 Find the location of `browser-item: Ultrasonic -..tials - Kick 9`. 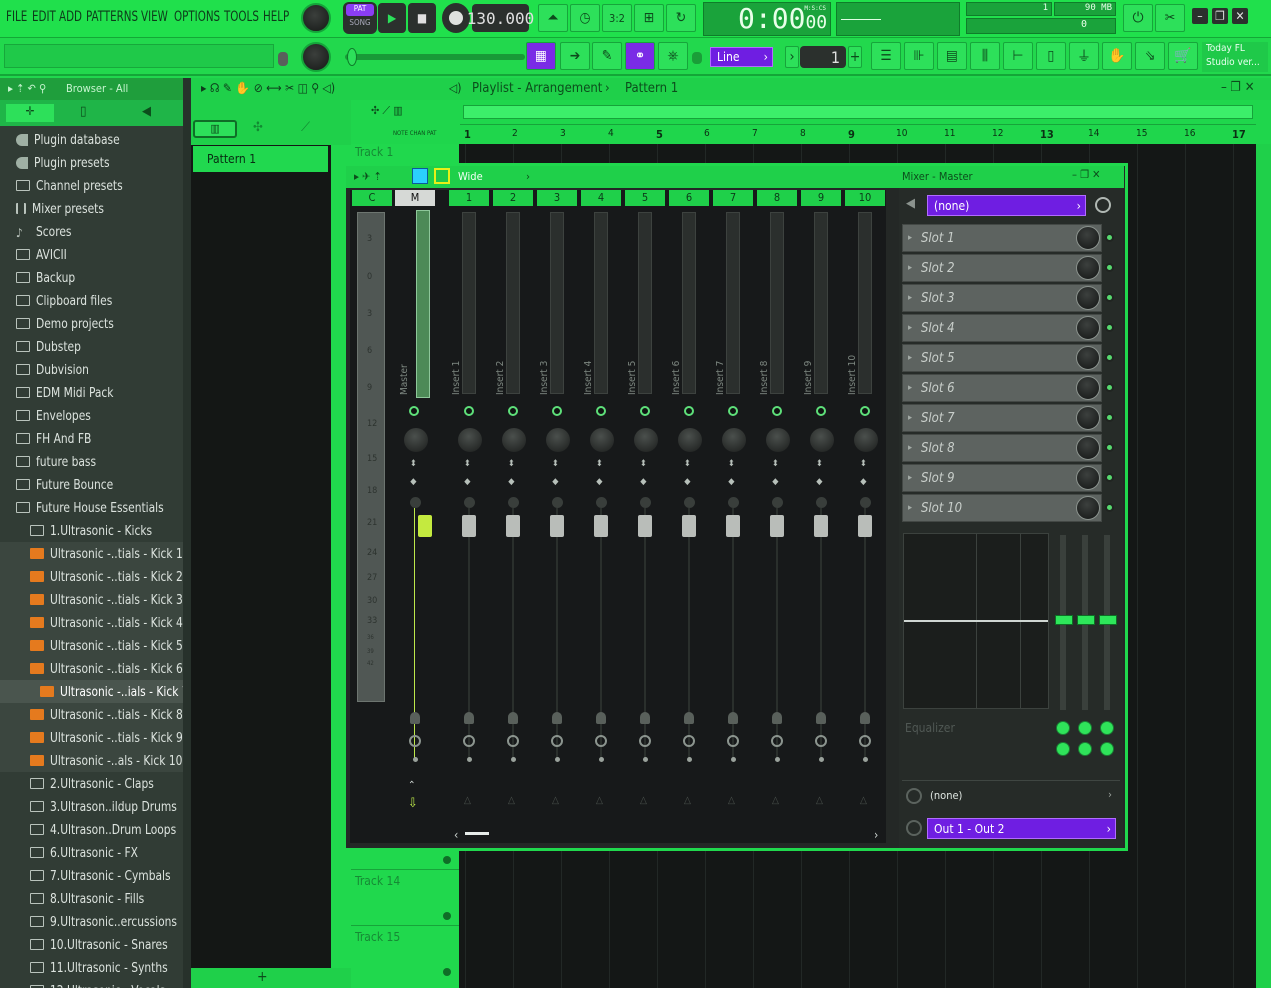

browser-item: Ultrasonic -..tials - Kick 9 is located at coordinates (91, 737).